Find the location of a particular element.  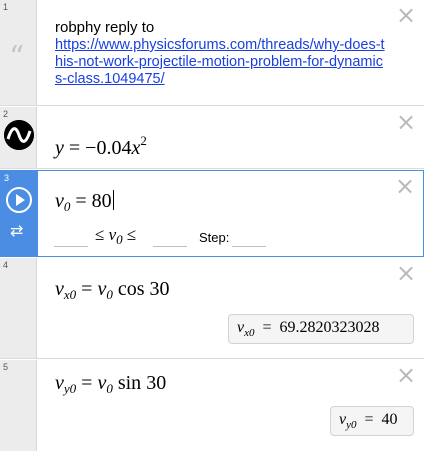

loop-icon: ⇄ is located at coordinates (16, 230).